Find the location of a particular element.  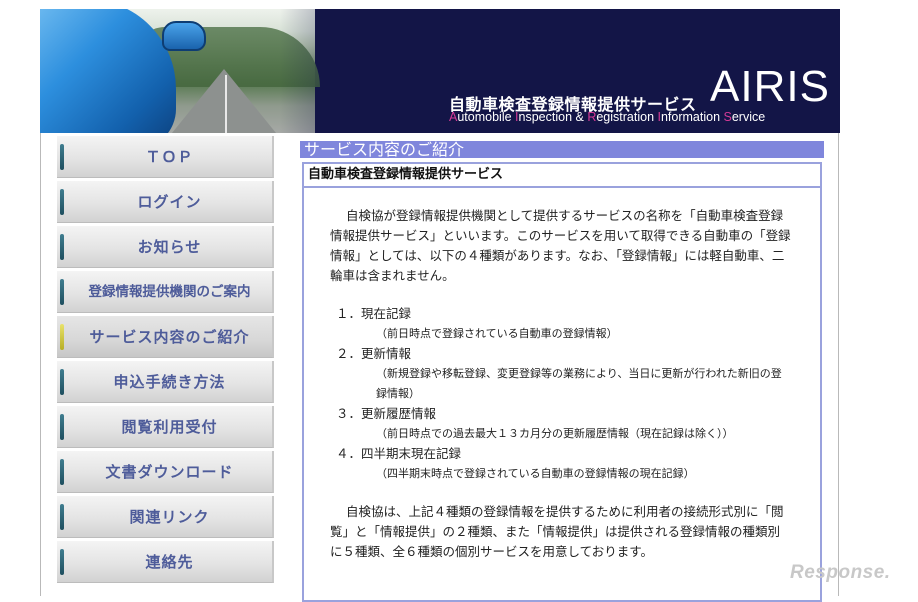

watermark-text: Response. is located at coordinates (840, 572).